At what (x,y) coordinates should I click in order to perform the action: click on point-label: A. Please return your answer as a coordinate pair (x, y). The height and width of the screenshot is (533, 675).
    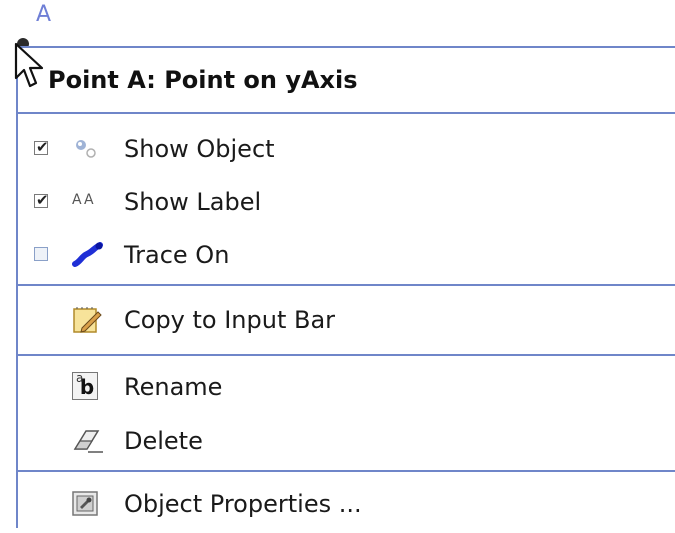
    Looking at the image, I should click on (43, 14).